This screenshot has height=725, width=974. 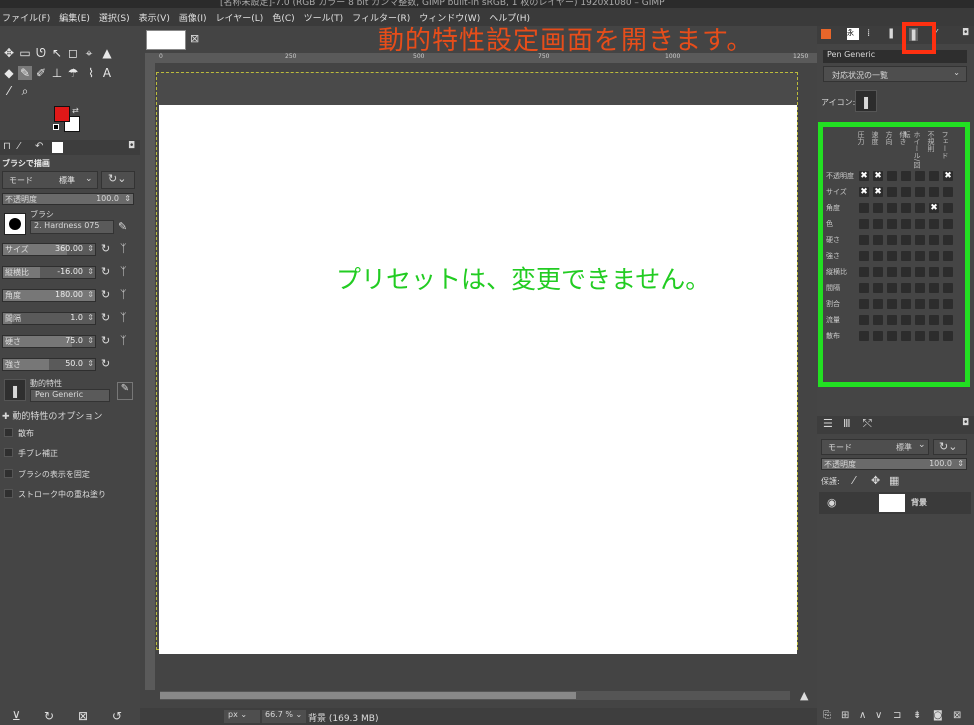 What do you see at coordinates (950, 447) in the screenshot?
I see `layer-mode-reset-button: ↻⌄` at bounding box center [950, 447].